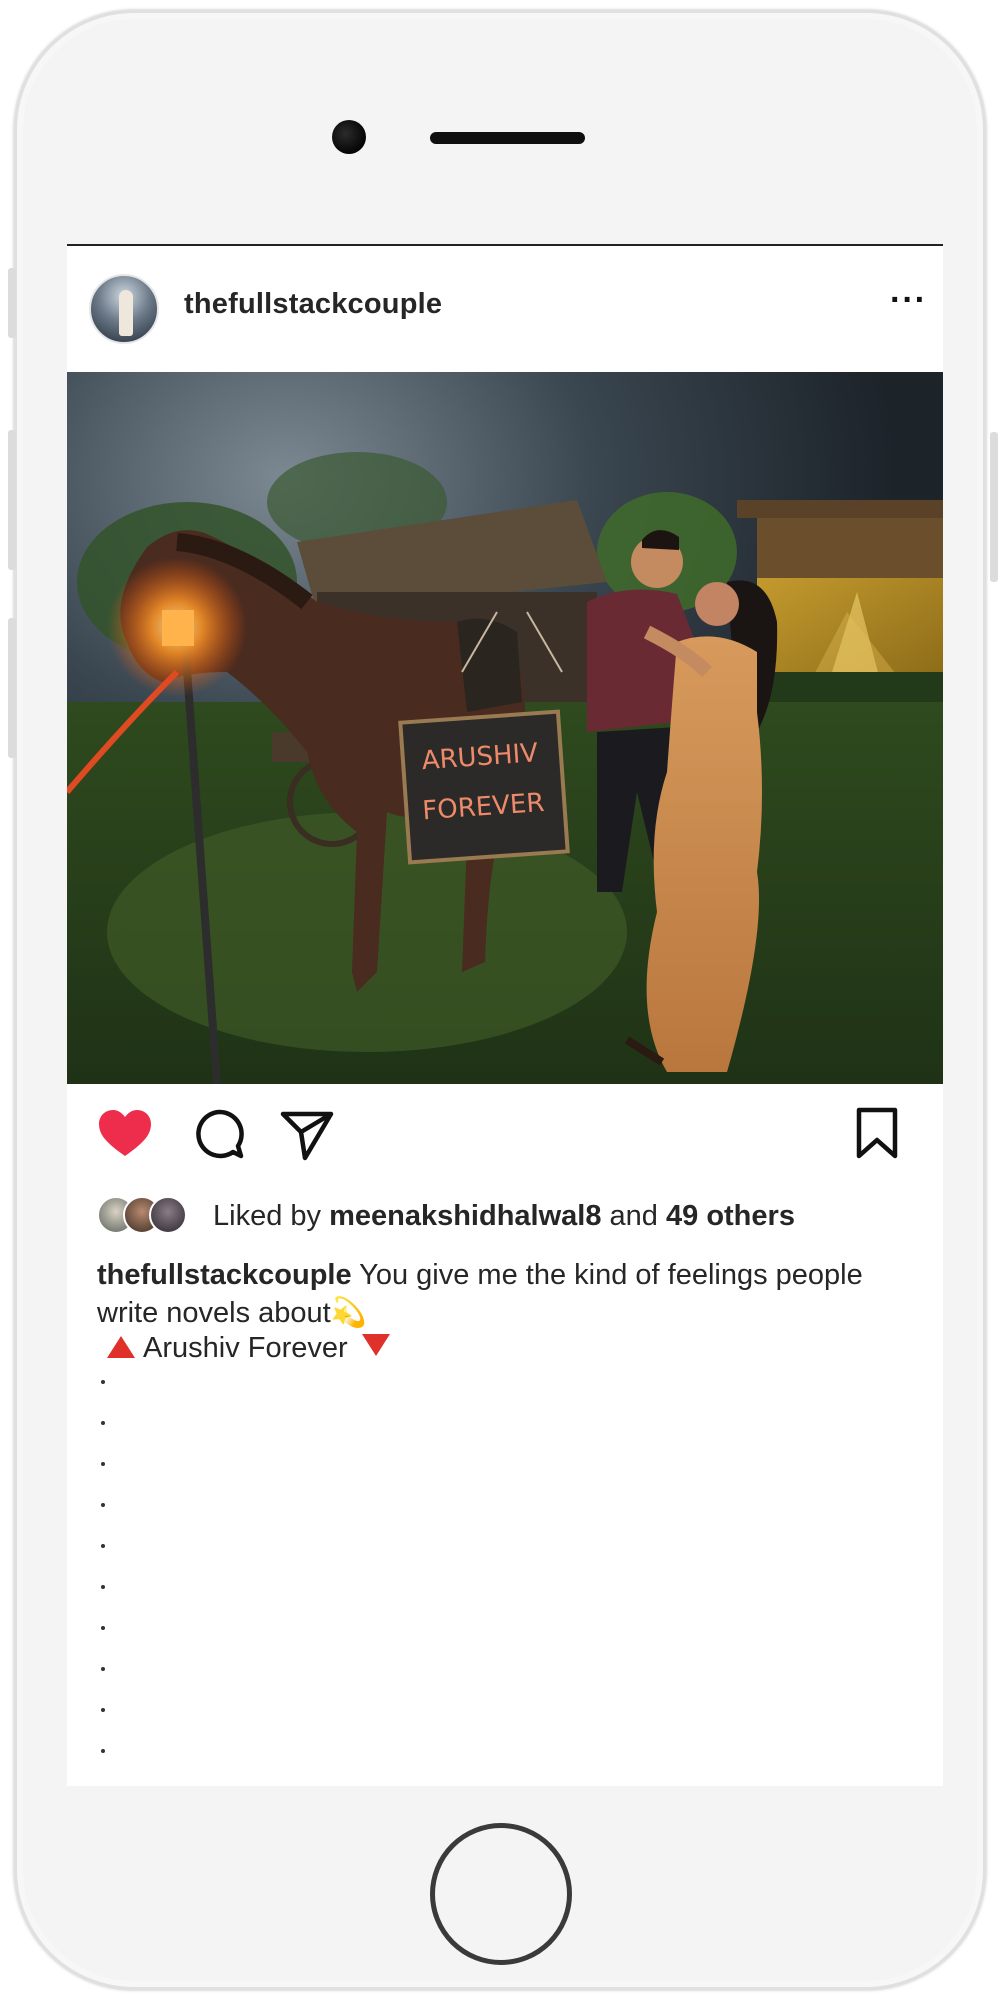  I want to click on likes-prefix: Liked by, so click(267, 1216).